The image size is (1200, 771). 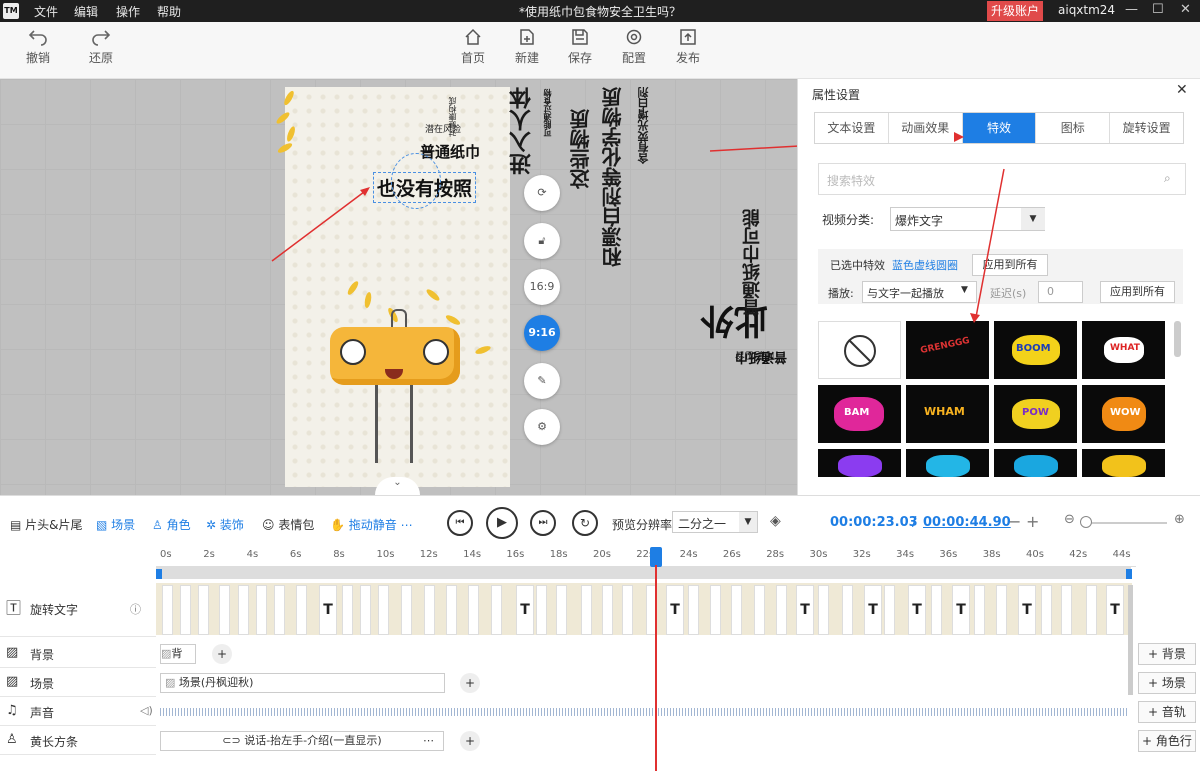 What do you see at coordinates (171, 524) in the screenshot?
I see `role-tab: ♙ 角色` at bounding box center [171, 524].